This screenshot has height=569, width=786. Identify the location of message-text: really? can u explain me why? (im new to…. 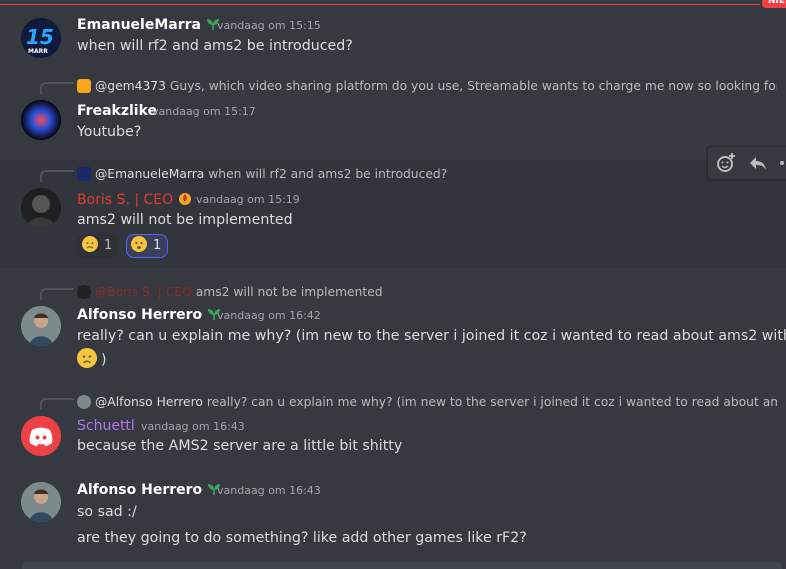
(431, 336).